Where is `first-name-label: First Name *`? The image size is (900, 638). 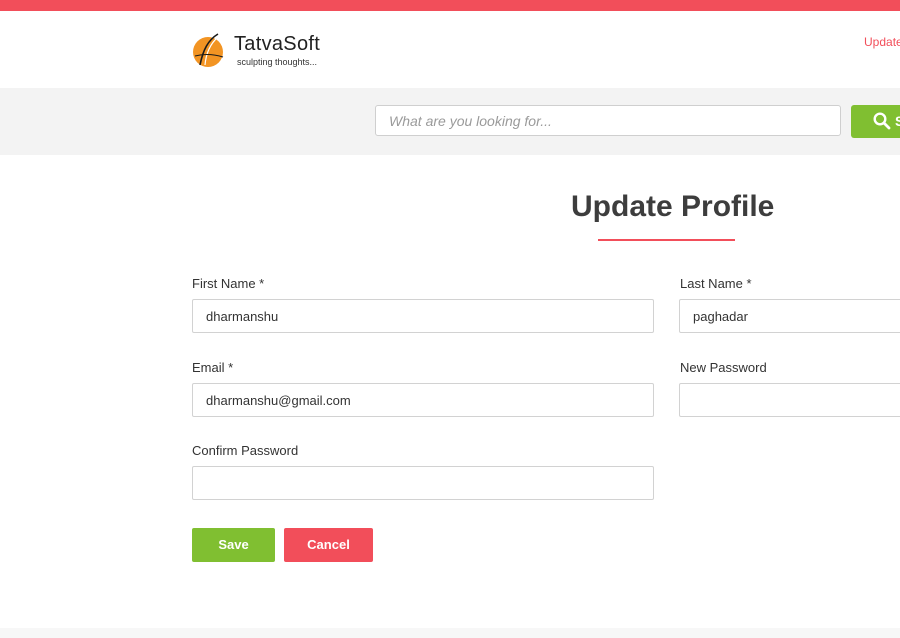
first-name-label: First Name * is located at coordinates (228, 283).